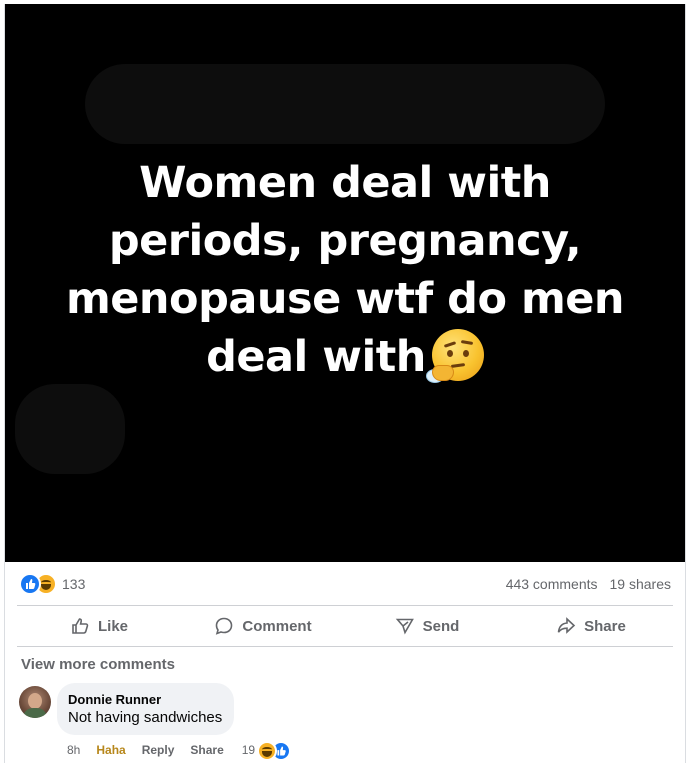 This screenshot has width=687, height=764. I want to click on comment-reactions: 19, so click(266, 751).